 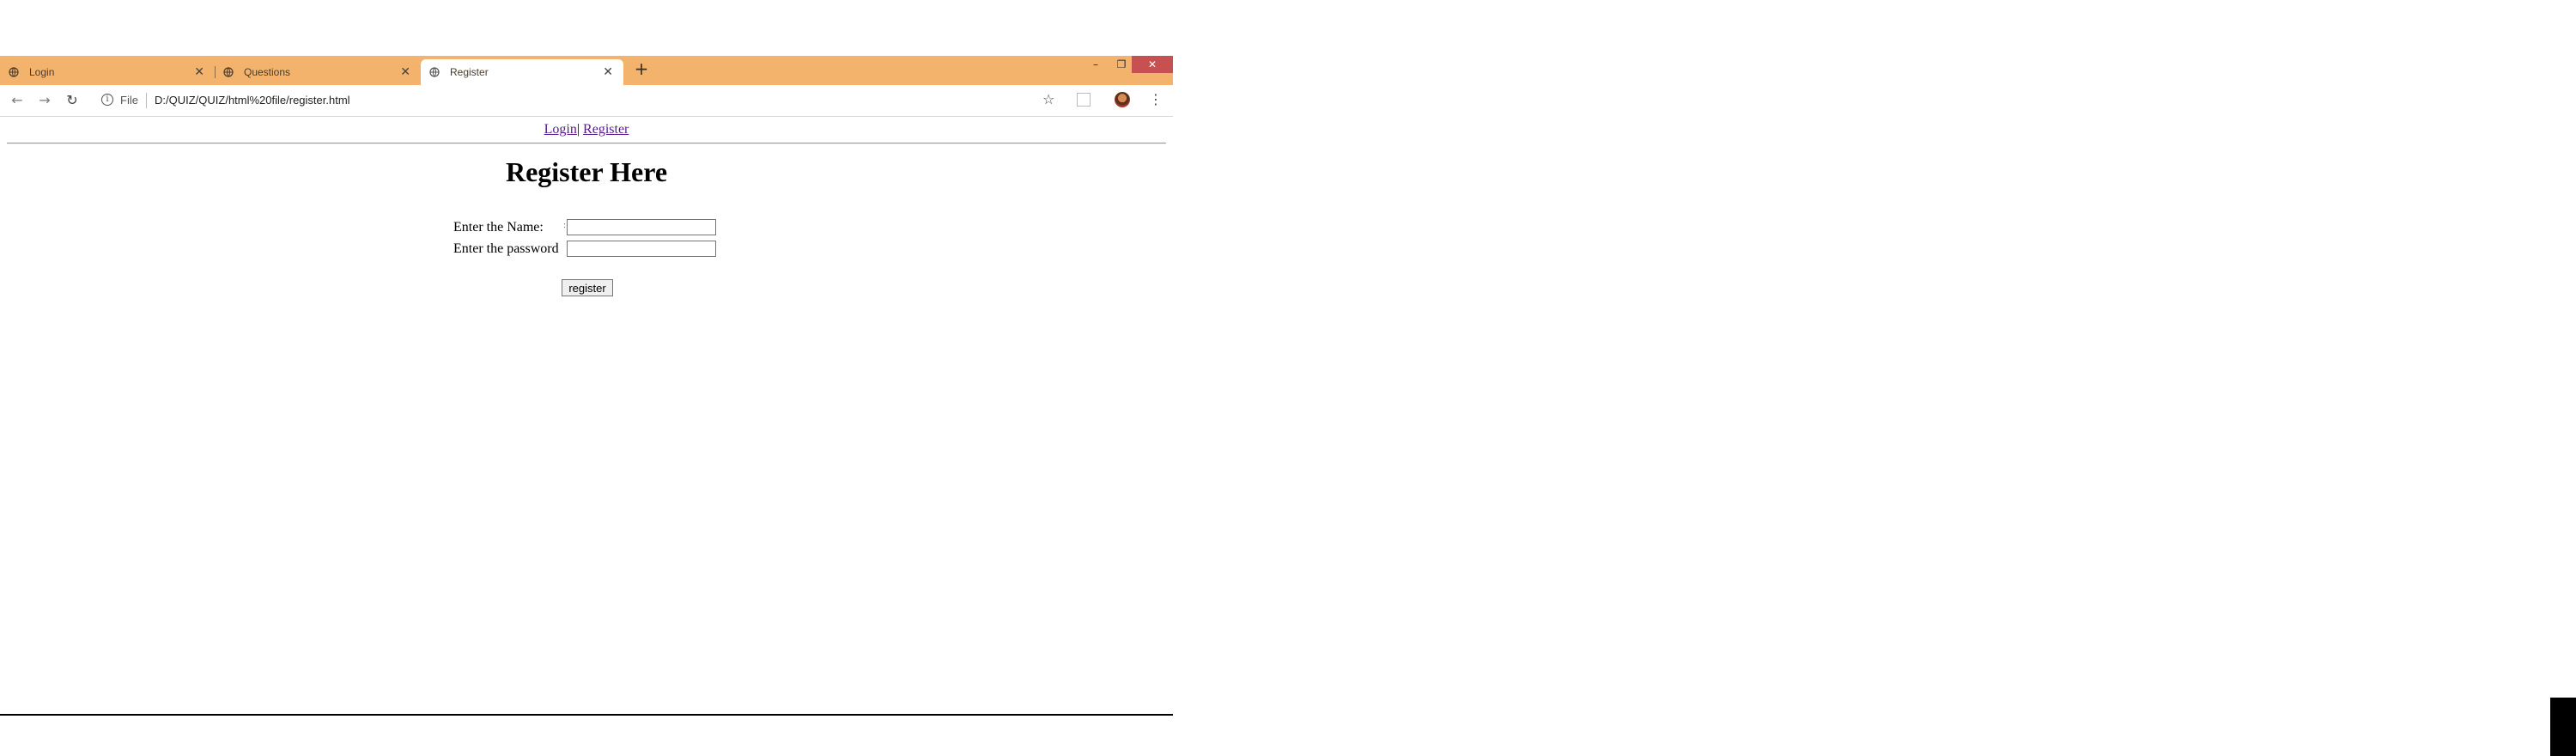 I want to click on close-window-button: ✕, so click(x=1152, y=64).